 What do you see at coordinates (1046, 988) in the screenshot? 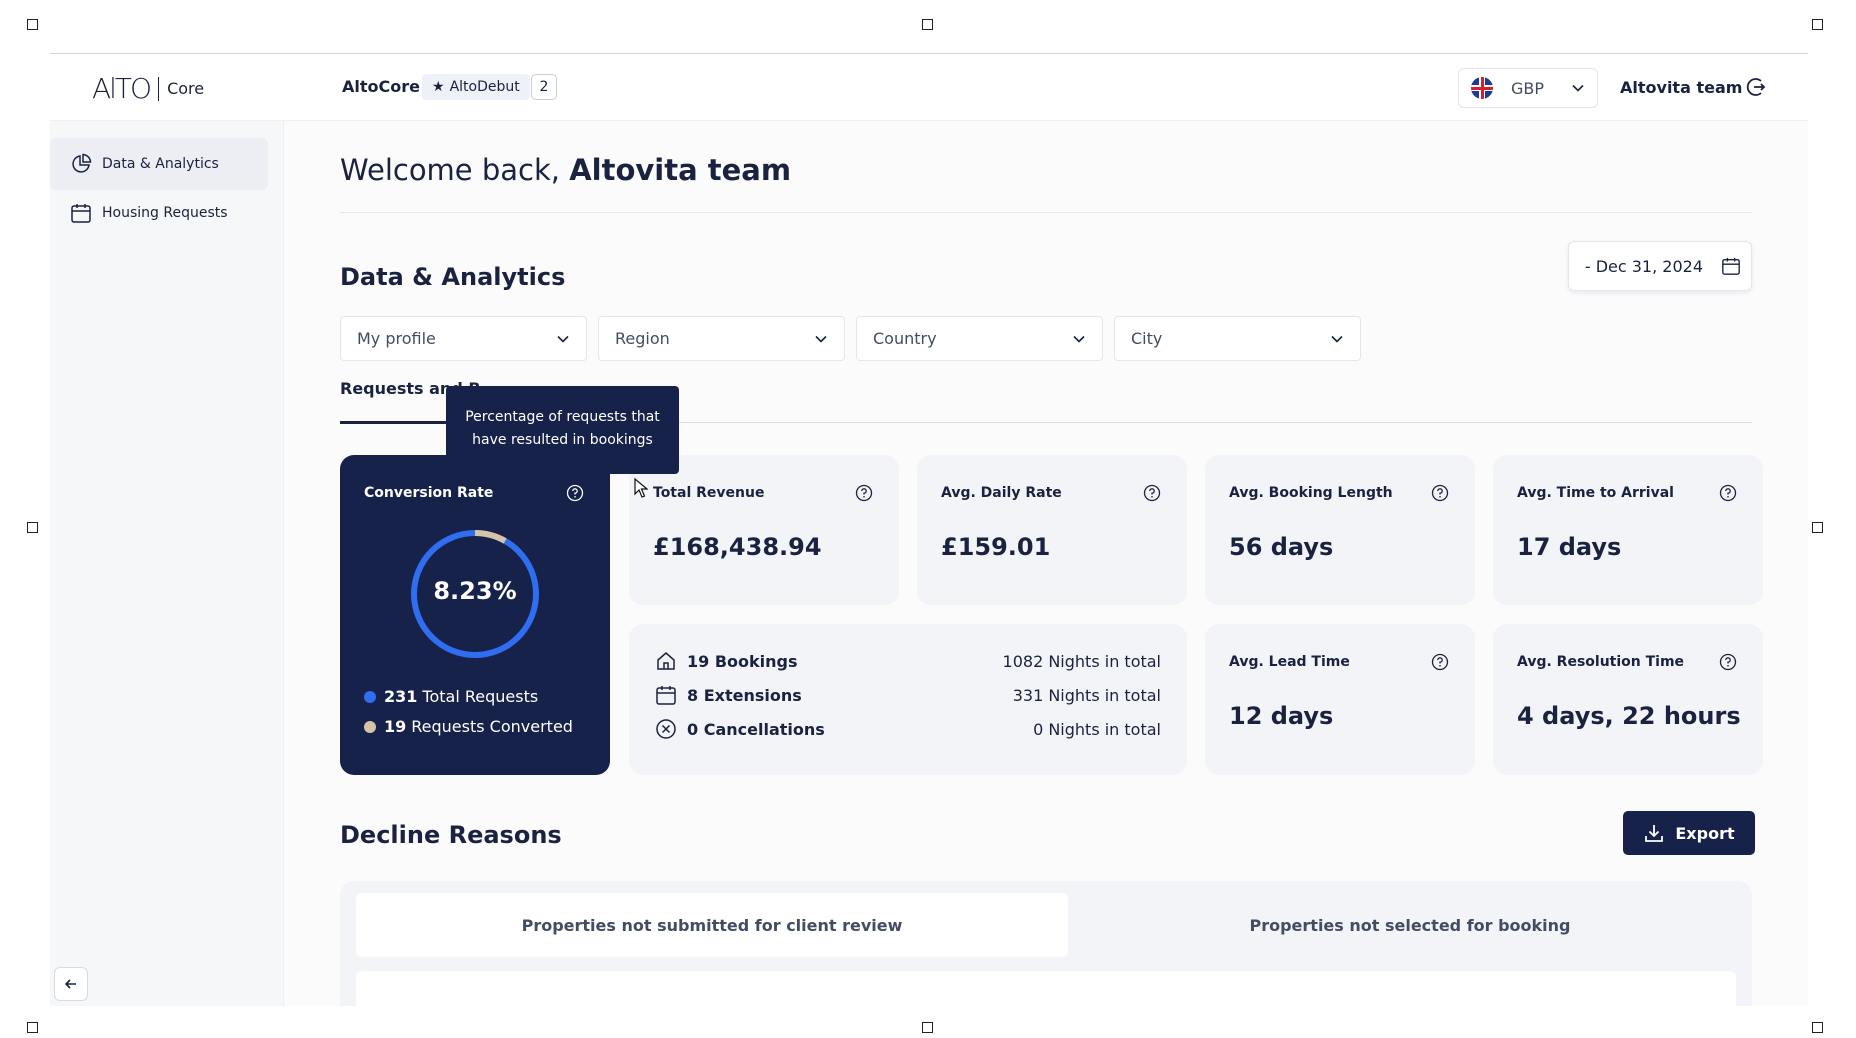
I see `decline-reasons-content` at bounding box center [1046, 988].